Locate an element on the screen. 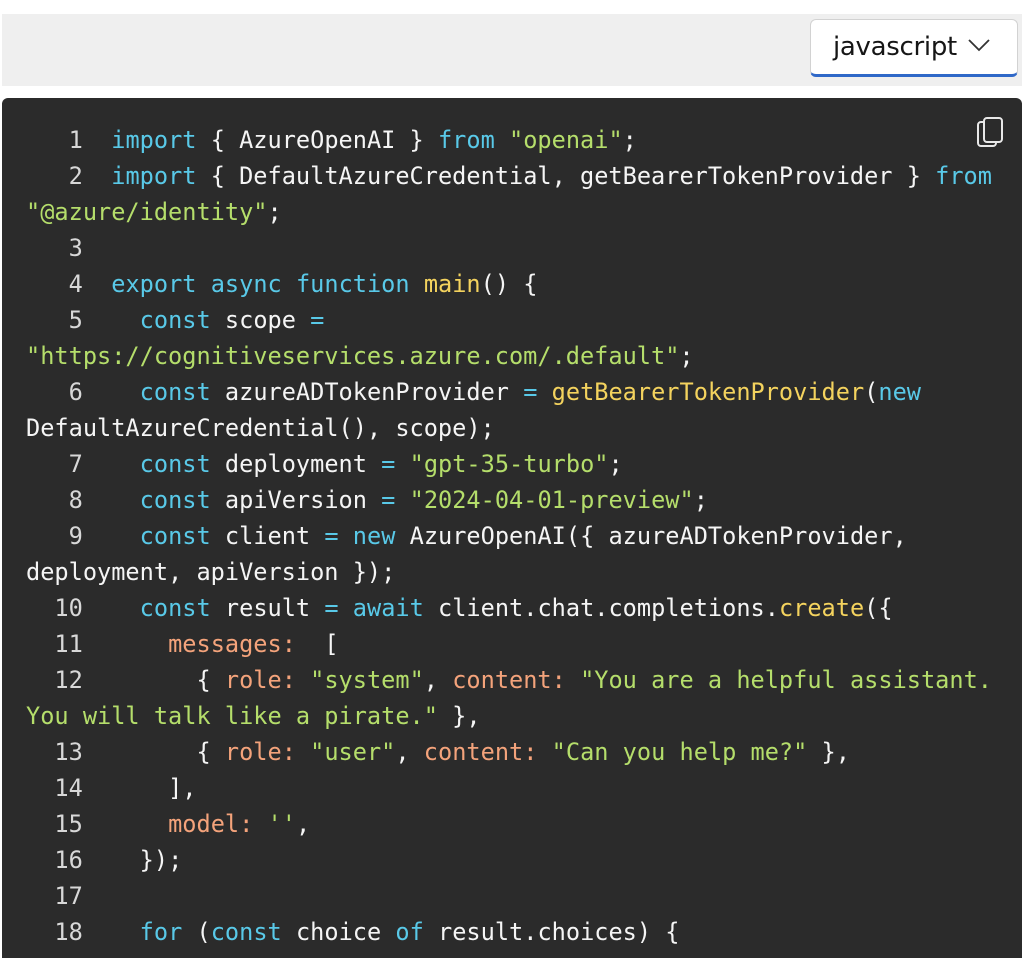  code-token: apiVersion is located at coordinates (296, 500).